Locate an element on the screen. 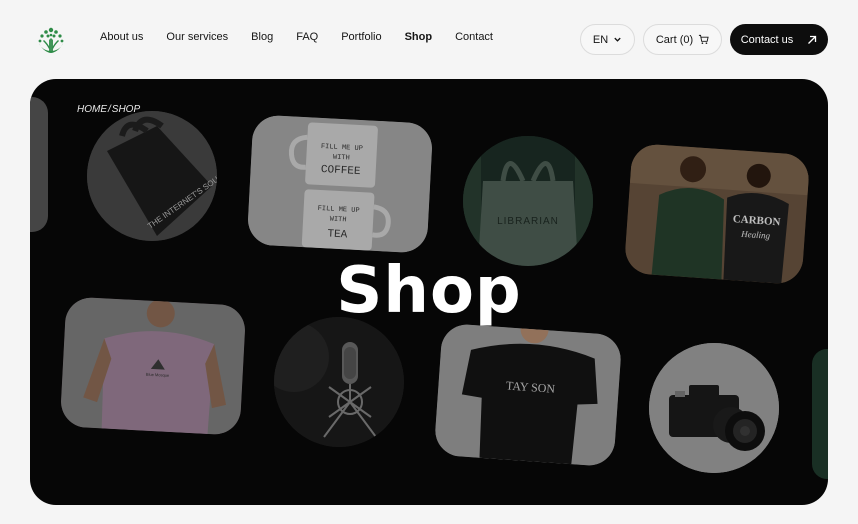 The height and width of the screenshot is (524, 858). language-selector: EN is located at coordinates (607, 39).